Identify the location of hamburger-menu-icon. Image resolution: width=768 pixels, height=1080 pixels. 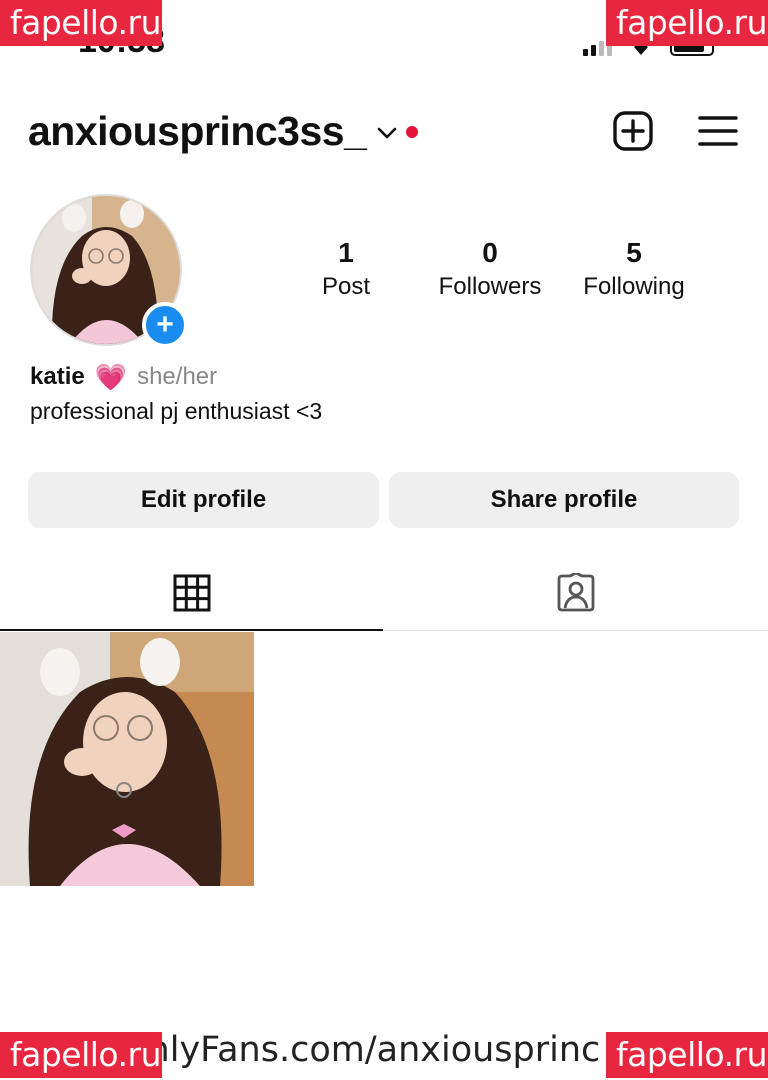
(718, 131).